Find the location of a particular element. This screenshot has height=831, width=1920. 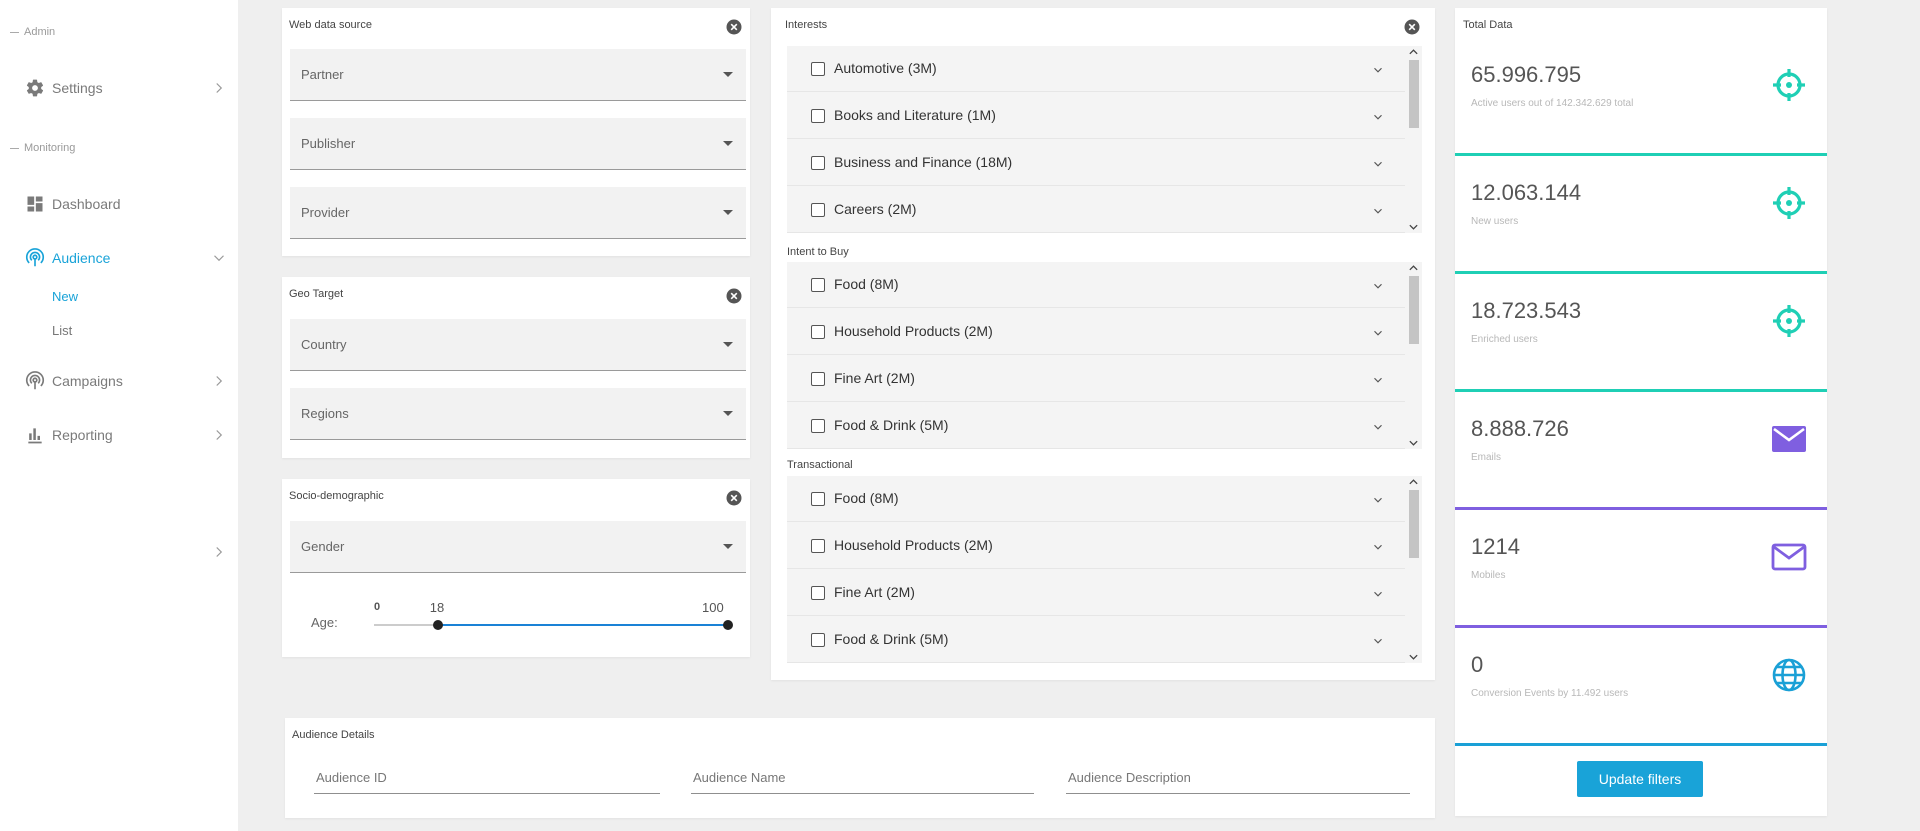

list-item-label: Household Products (2M) is located at coordinates (913, 331).